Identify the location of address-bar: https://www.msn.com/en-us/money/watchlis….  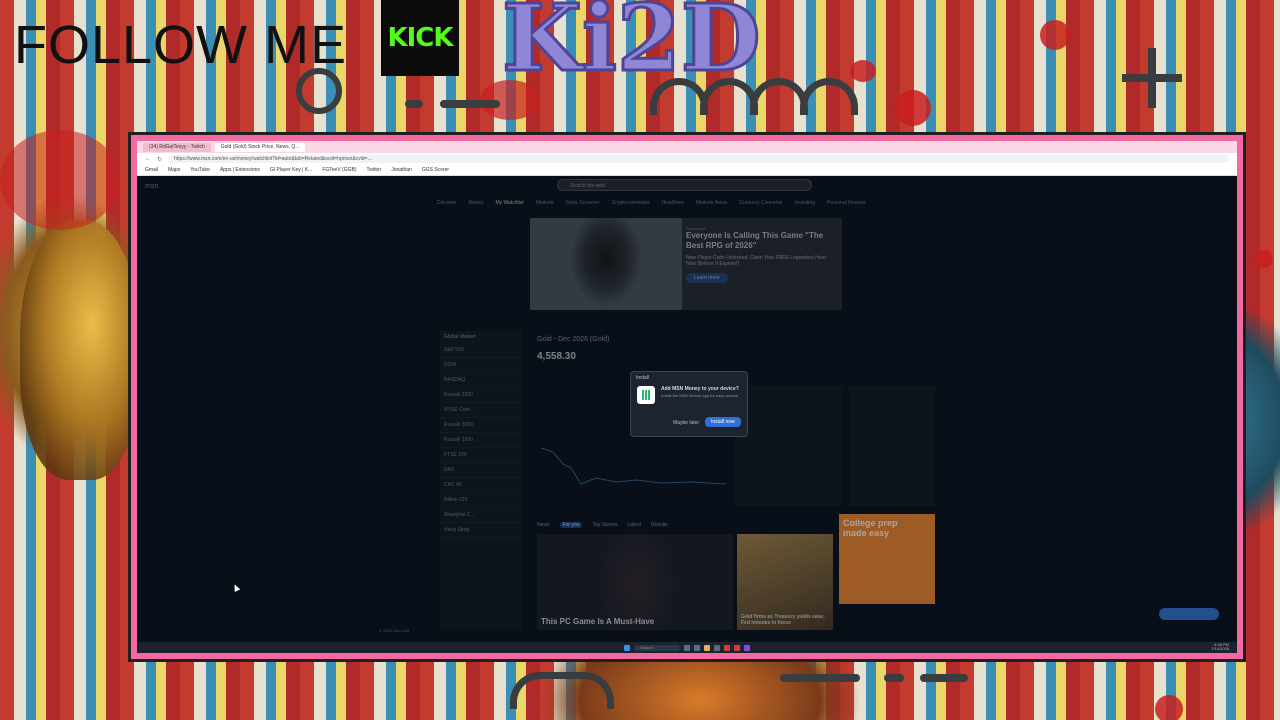
(698, 159).